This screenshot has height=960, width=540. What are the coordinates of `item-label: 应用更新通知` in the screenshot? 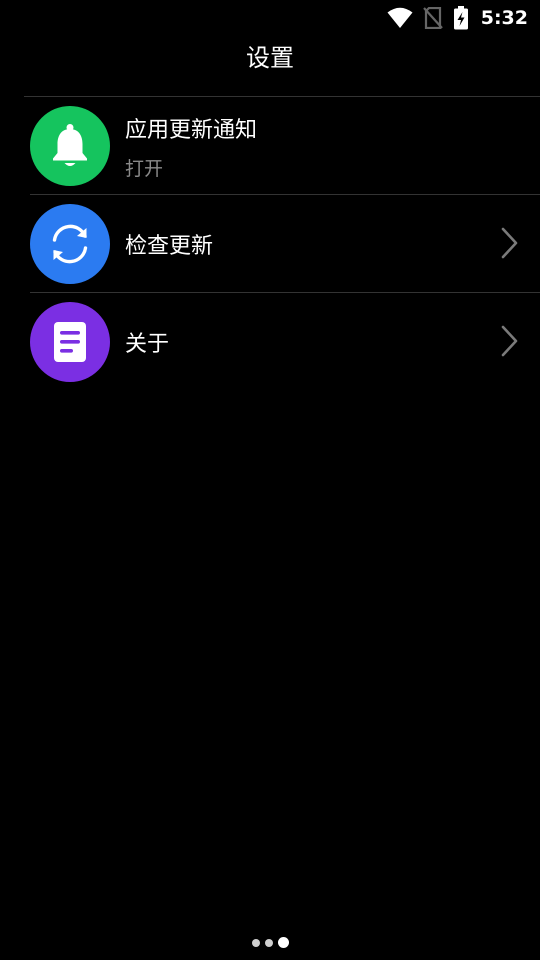 It's located at (191, 130).